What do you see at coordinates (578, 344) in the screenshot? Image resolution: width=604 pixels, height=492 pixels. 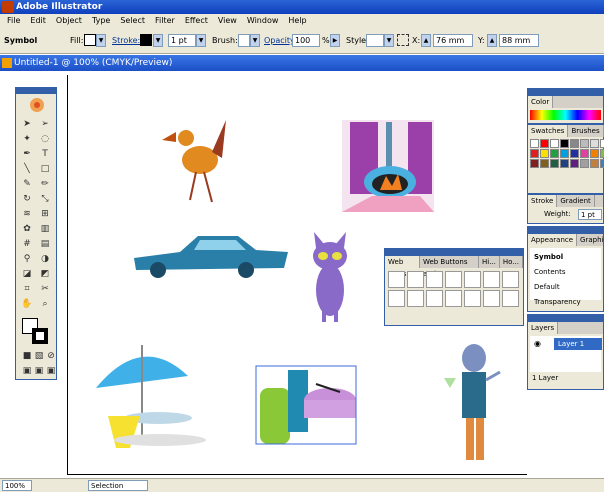 I see `layer-row: Layer 1` at bounding box center [578, 344].